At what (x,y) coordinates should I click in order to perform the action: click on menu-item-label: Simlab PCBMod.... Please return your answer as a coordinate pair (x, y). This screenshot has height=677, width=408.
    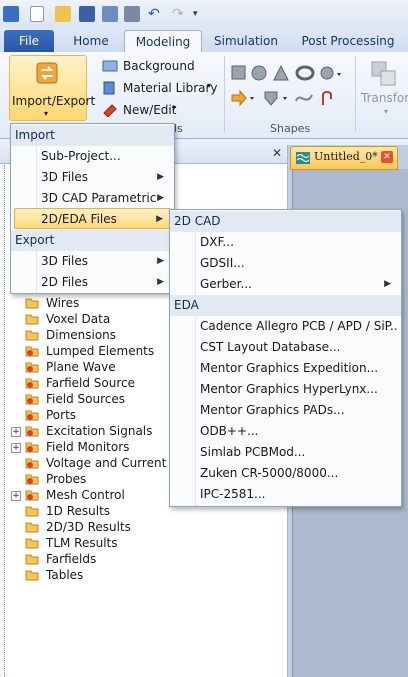
    Looking at the image, I should click on (253, 452).